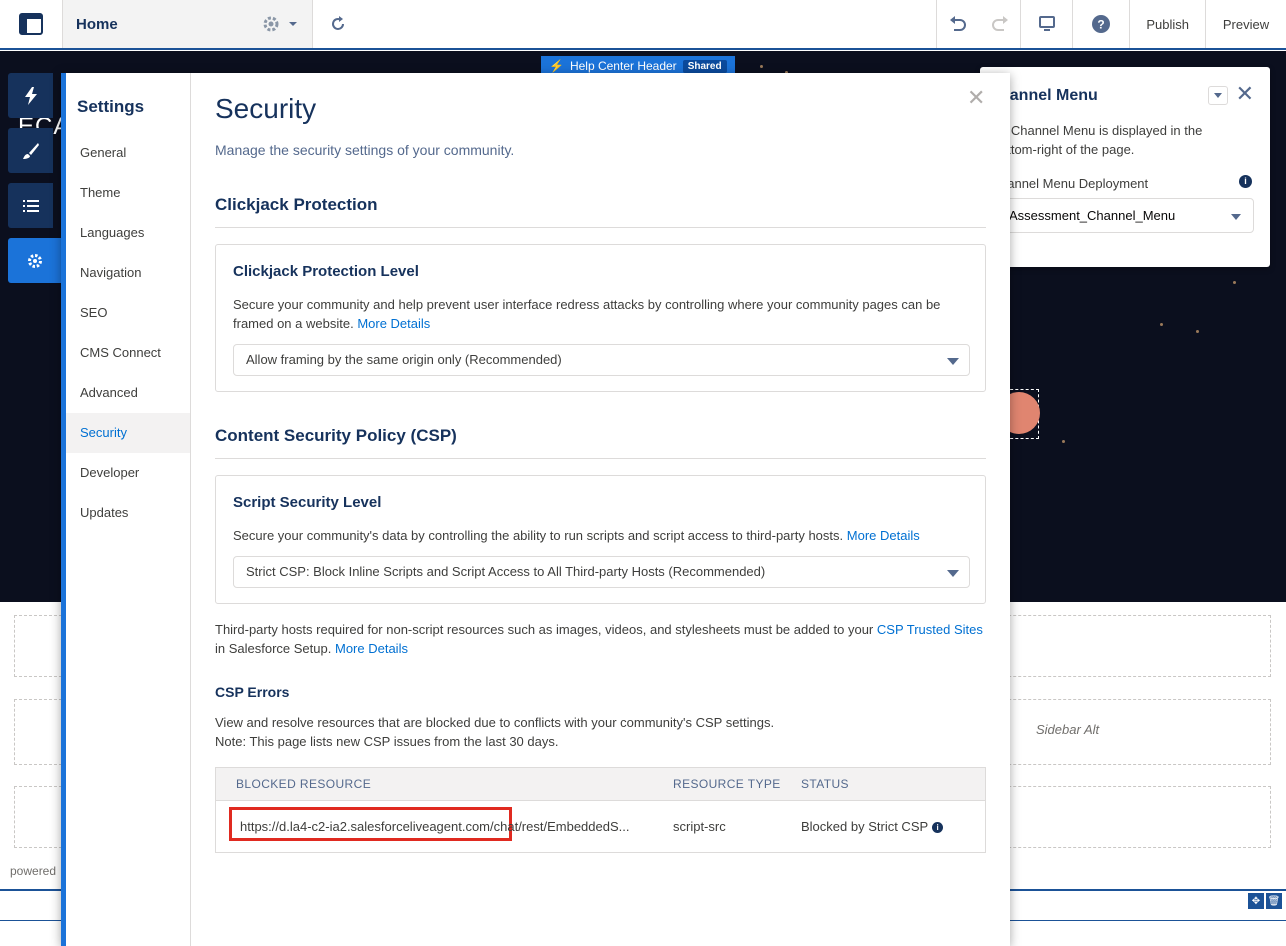  Describe the element at coordinates (865, 826) in the screenshot. I see `status-text: Blocked by Strict CSP` at that location.